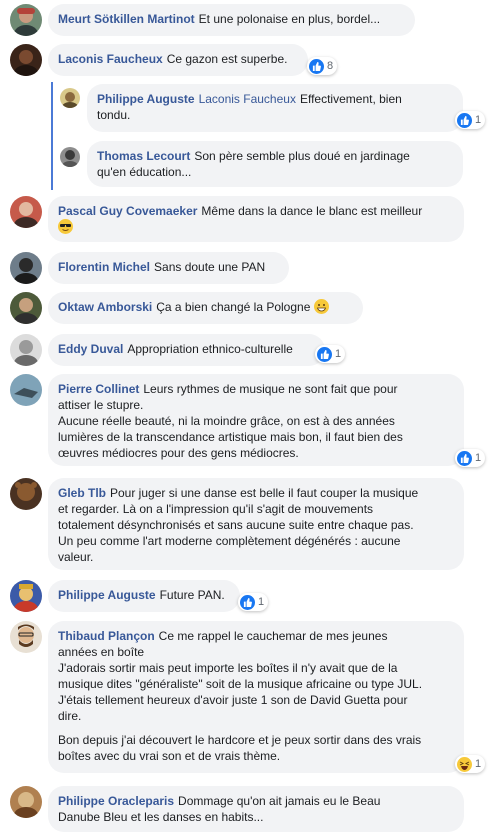  Describe the element at coordinates (65, 226) in the screenshot. I see `sunglasses-emoji-icon` at that location.